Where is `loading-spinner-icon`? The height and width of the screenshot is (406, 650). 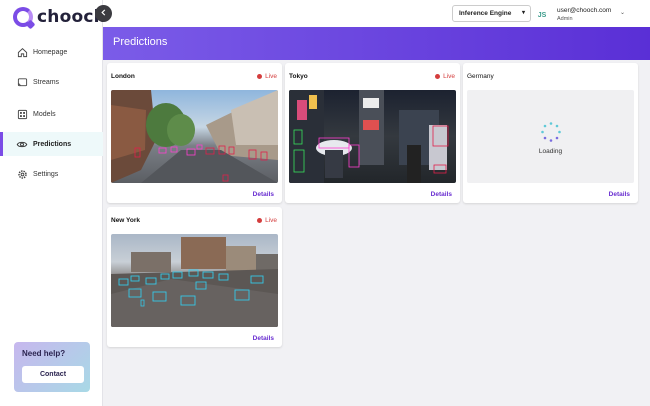 loading-spinner-icon is located at coordinates (551, 132).